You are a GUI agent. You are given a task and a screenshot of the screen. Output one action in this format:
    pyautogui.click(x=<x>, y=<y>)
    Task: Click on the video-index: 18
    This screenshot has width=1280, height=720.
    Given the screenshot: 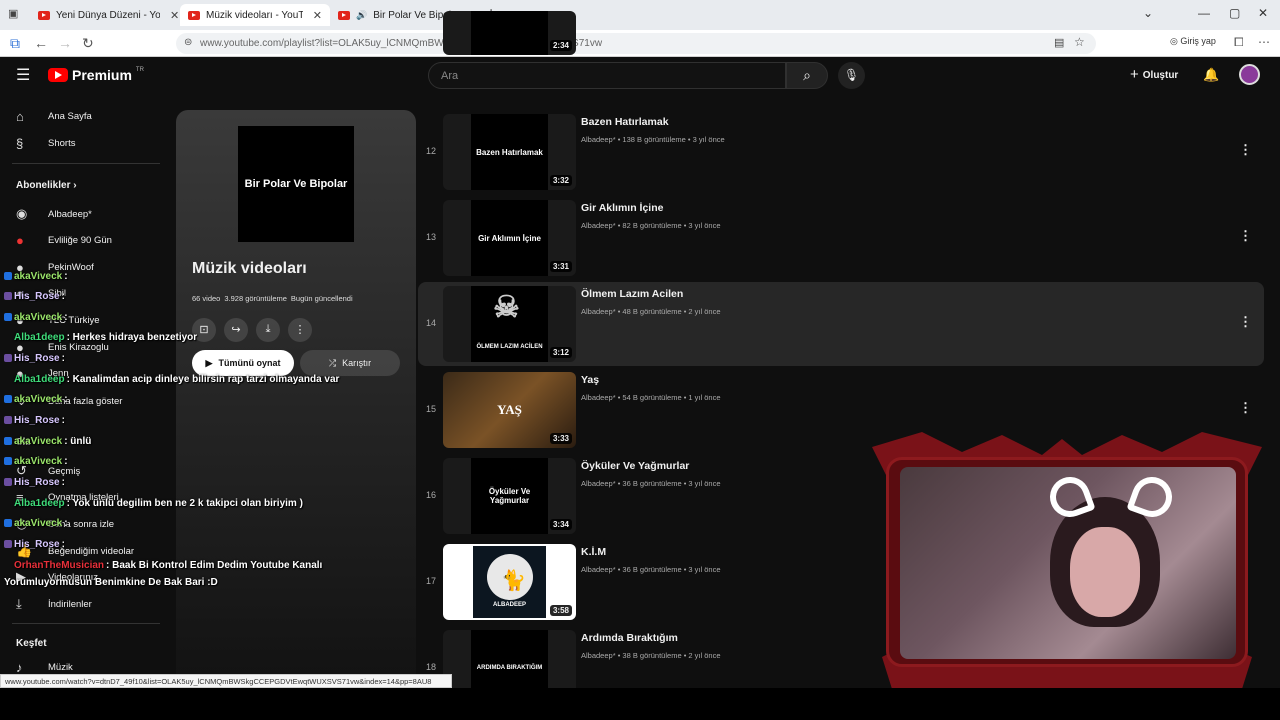 What is the action you would take?
    pyautogui.click(x=430, y=667)
    